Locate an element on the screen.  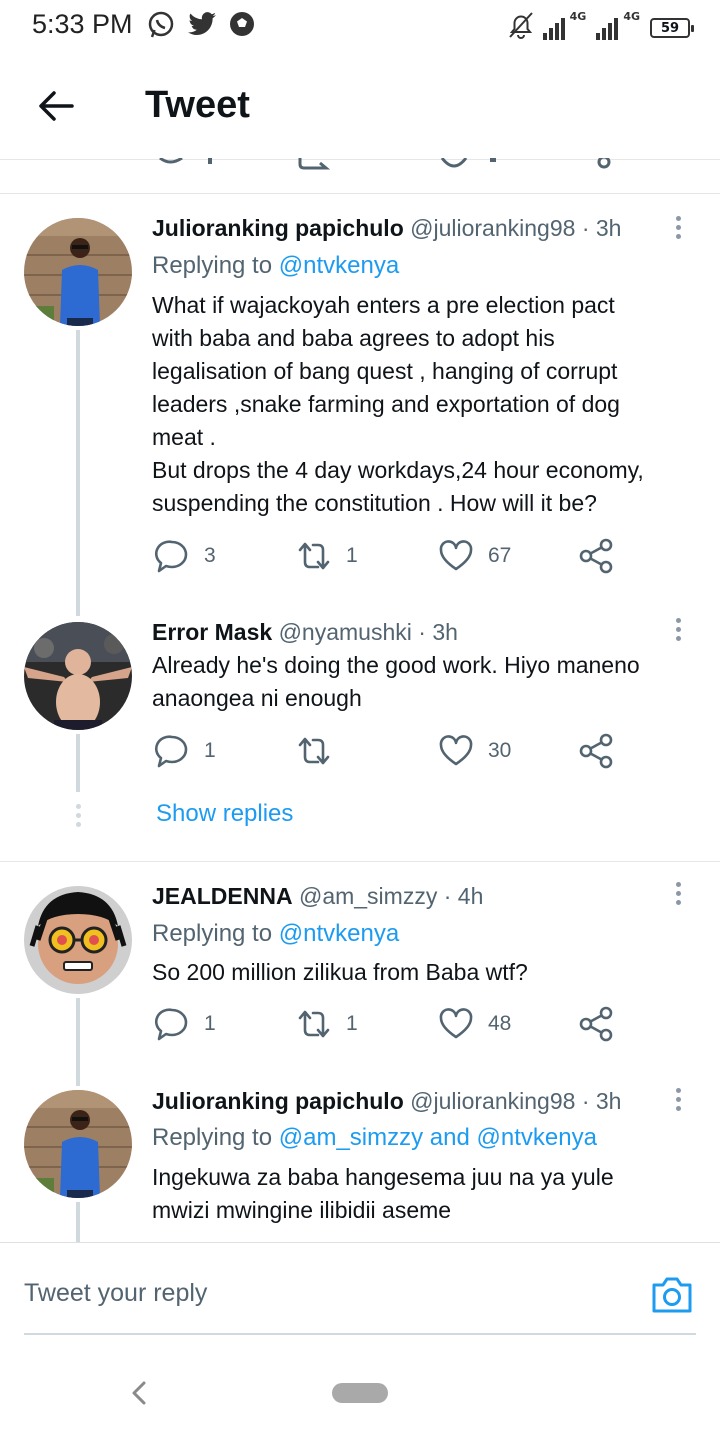
author-name: Error Mask is located at coordinates (212, 632).